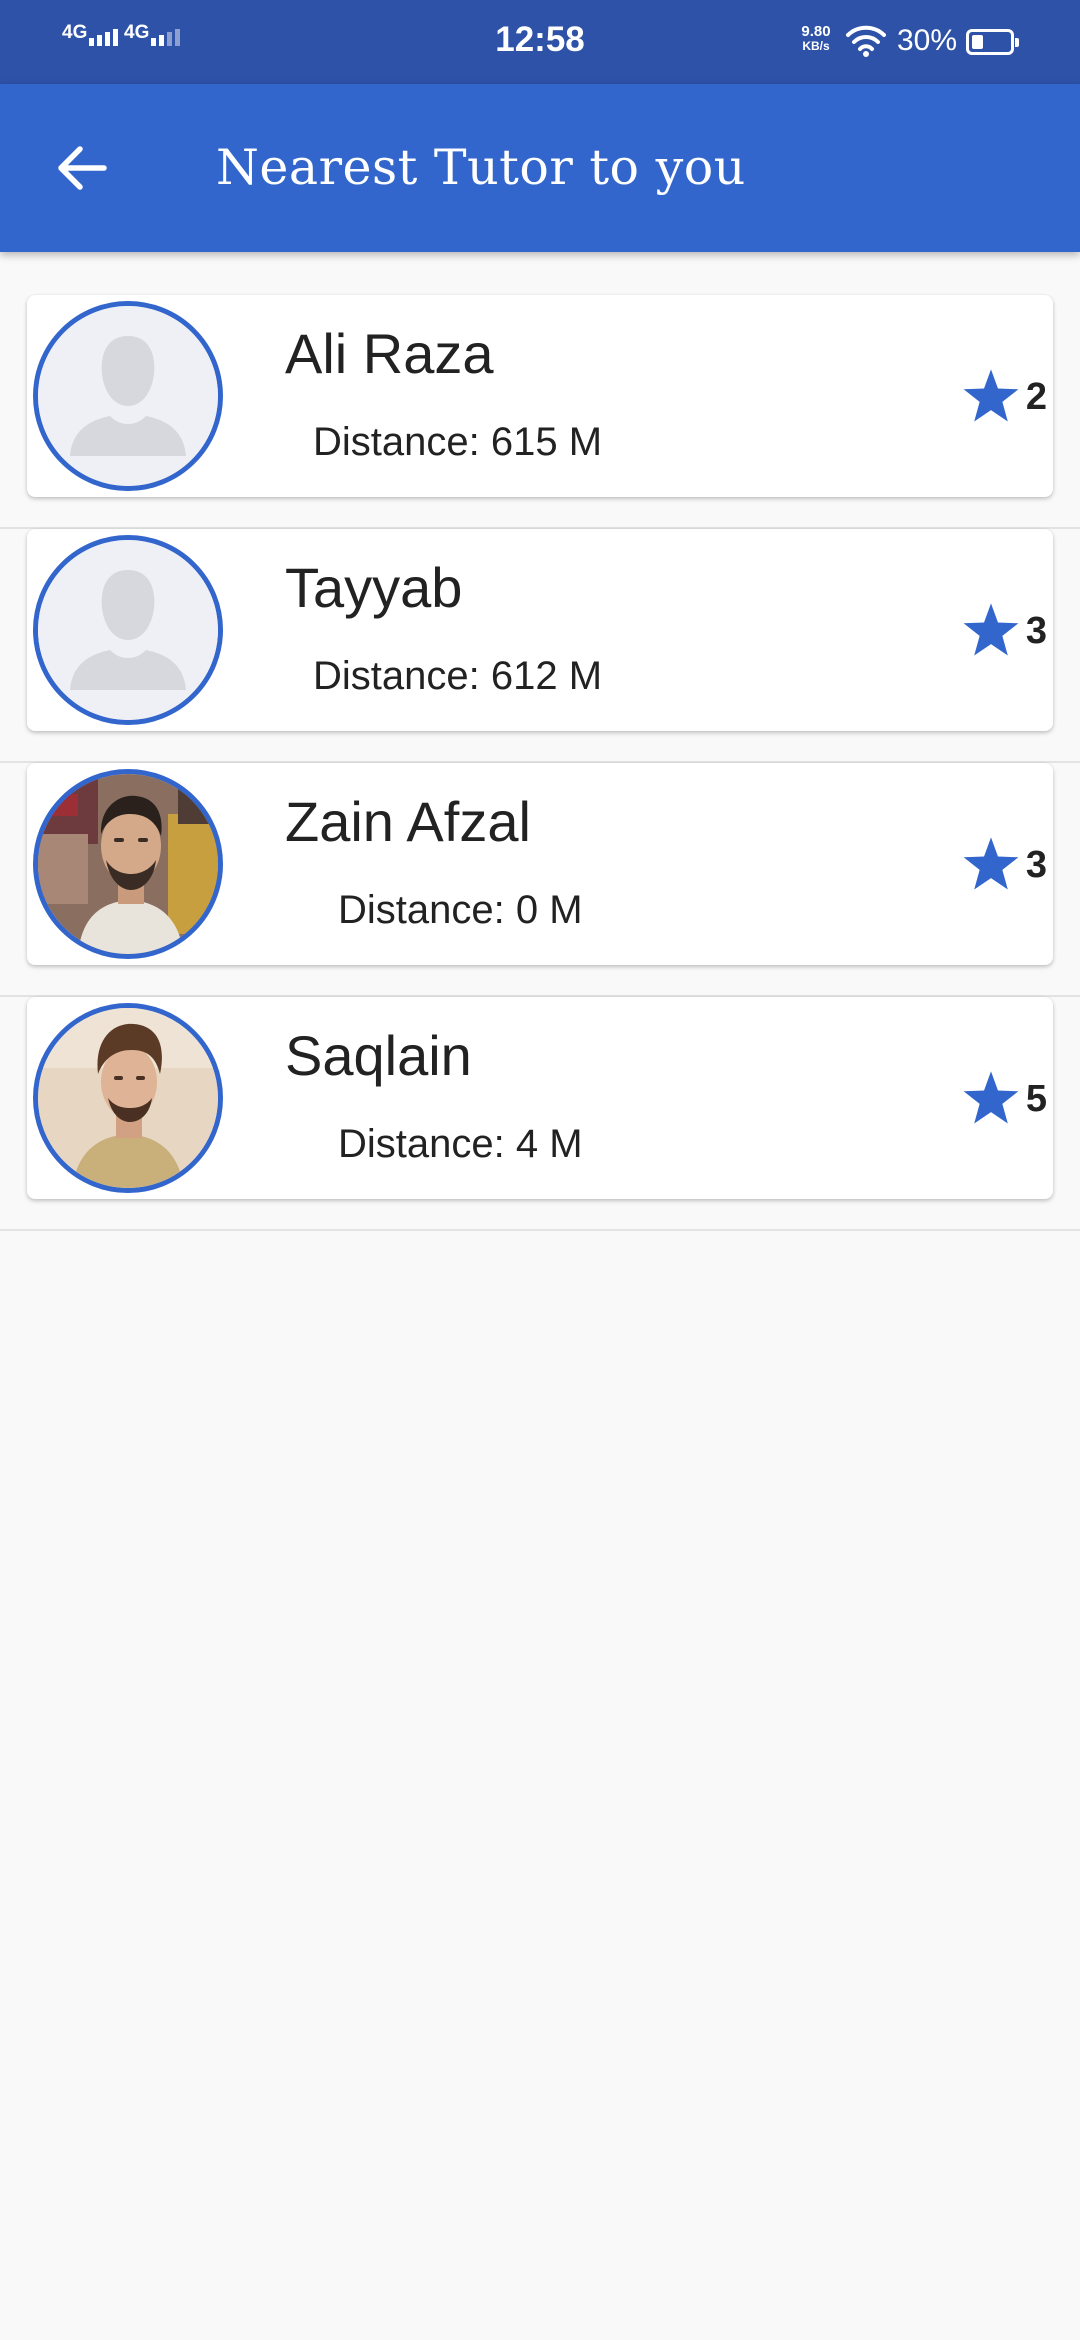 The width and height of the screenshot is (1080, 2340). Describe the element at coordinates (374, 587) in the screenshot. I see `tutor-name: Tayyab` at that location.